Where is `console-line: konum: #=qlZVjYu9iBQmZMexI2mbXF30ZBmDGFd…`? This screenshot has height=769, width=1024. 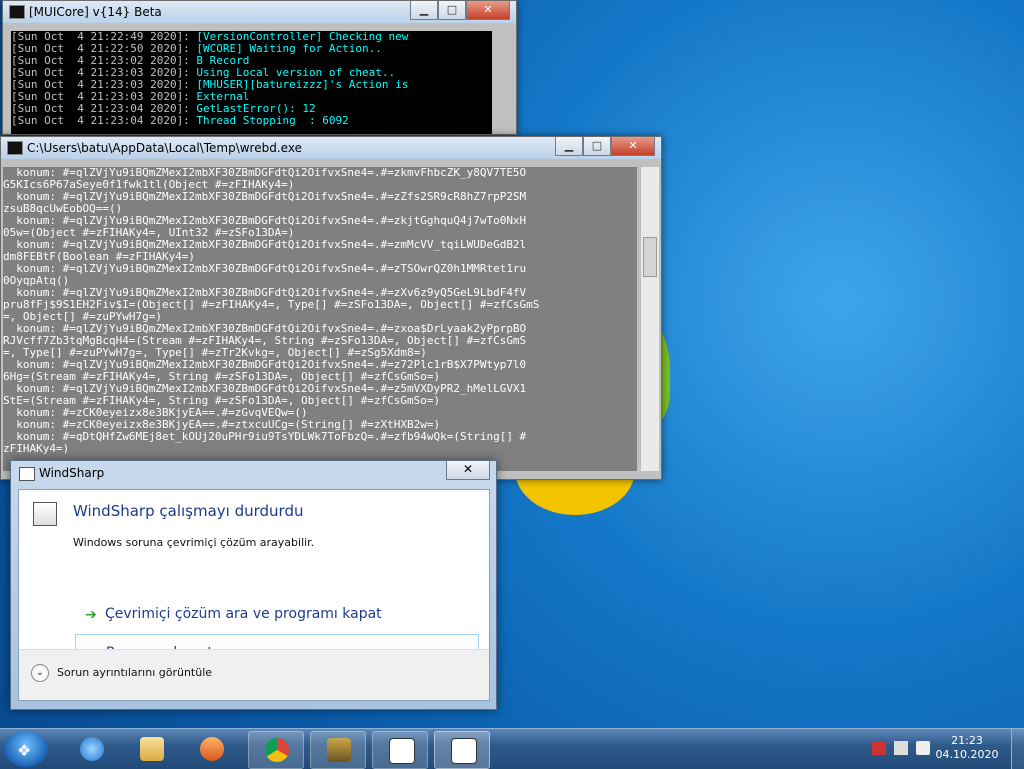
console-line: konum: #=qlZVjYu9iBQmZMexI2mbXF30ZBmDGFd… is located at coordinates (265, 268).